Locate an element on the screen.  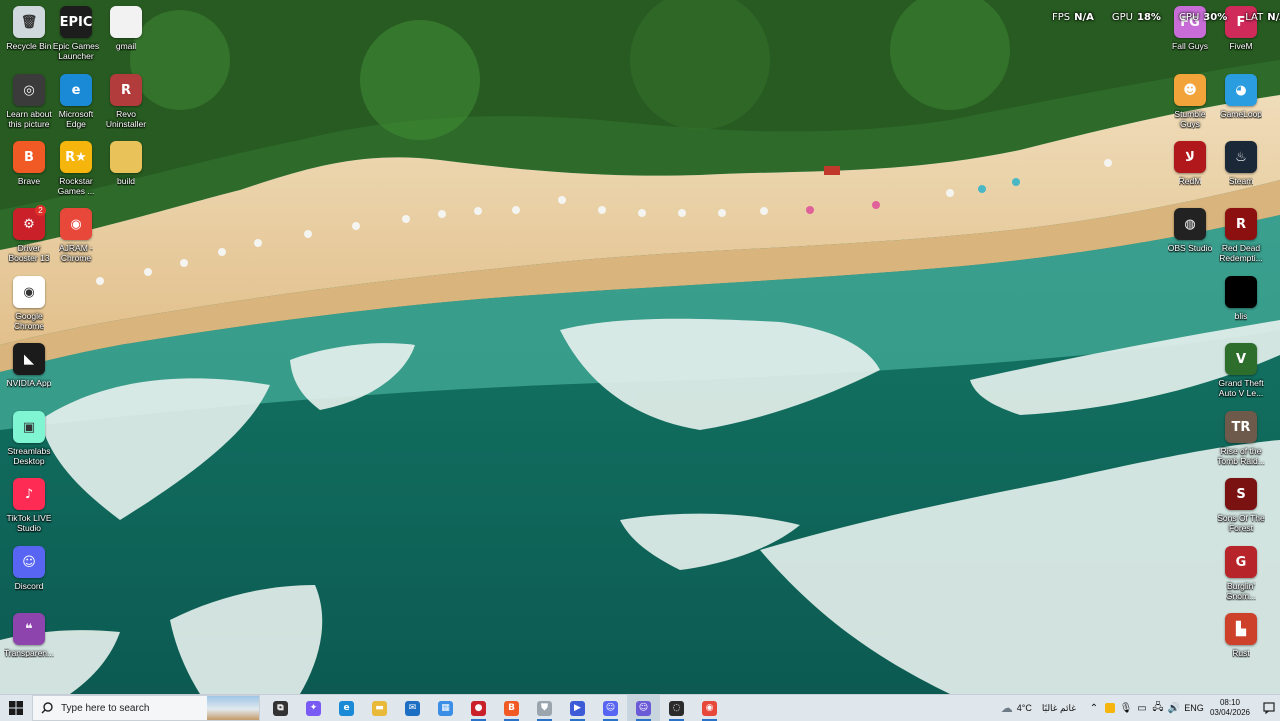
taskbar-edge-button: e is located at coordinates (346, 708).